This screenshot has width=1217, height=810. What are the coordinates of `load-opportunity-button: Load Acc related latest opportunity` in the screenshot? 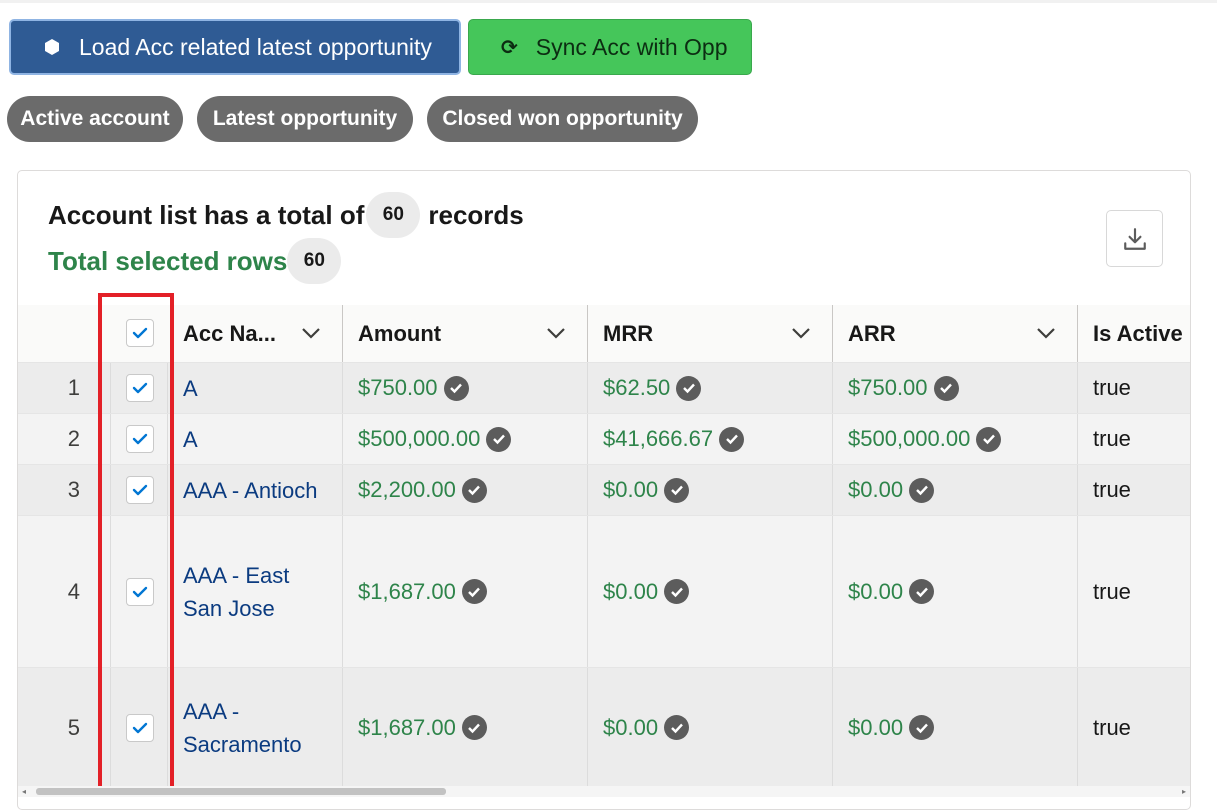 It's located at (235, 47).